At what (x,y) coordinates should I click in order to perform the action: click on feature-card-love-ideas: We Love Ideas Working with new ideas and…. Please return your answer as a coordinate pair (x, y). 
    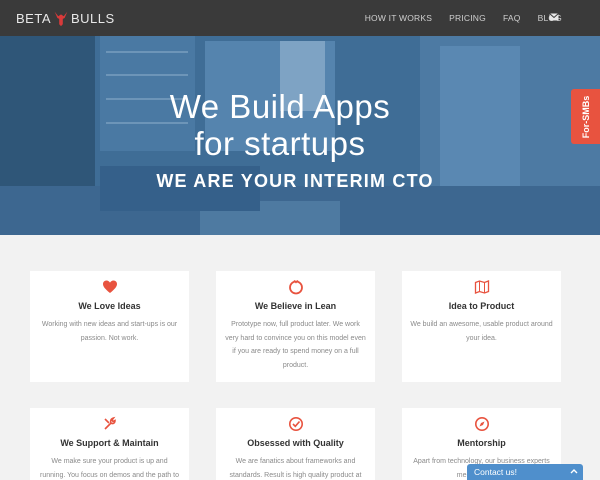
    Looking at the image, I should click on (109, 326).